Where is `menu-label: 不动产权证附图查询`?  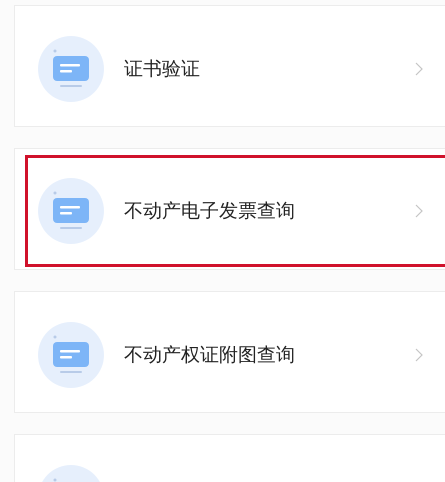 menu-label: 不动产权证附图查询 is located at coordinates (210, 355).